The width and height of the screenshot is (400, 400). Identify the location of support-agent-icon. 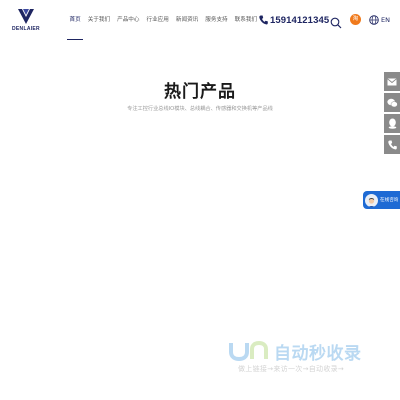
(371, 202).